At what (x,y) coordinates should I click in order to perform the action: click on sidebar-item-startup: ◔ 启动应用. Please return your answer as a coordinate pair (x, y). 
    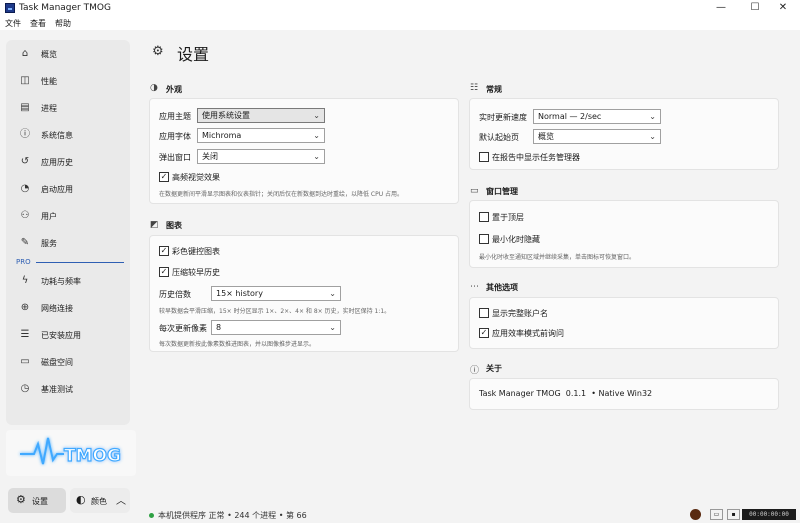
    Looking at the image, I should click on (68, 189).